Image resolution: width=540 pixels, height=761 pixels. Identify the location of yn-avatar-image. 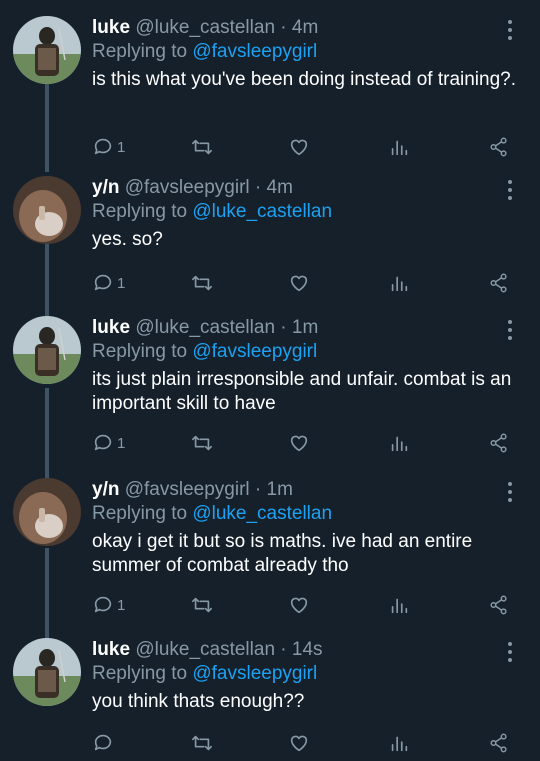
(47, 512).